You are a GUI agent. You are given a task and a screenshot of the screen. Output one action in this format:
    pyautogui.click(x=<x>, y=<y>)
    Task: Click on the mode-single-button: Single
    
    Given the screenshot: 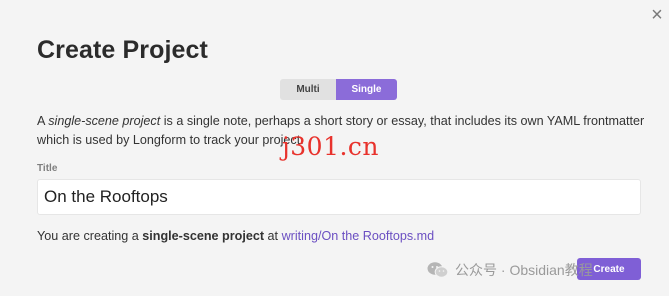 What is the action you would take?
    pyautogui.click(x=366, y=89)
    